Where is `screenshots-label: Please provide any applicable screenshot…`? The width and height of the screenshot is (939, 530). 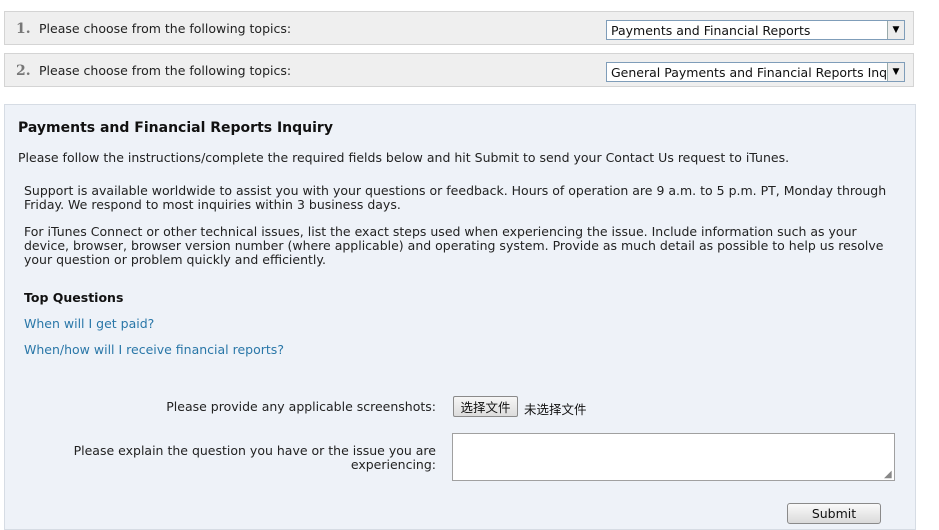
screenshots-label: Please provide any applicable screenshot… is located at coordinates (301, 406).